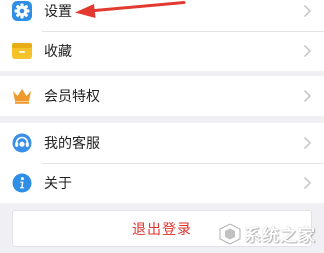 The height and width of the screenshot is (253, 324). What do you see at coordinates (58, 52) in the screenshot?
I see `favorites-label: 收藏` at bounding box center [58, 52].